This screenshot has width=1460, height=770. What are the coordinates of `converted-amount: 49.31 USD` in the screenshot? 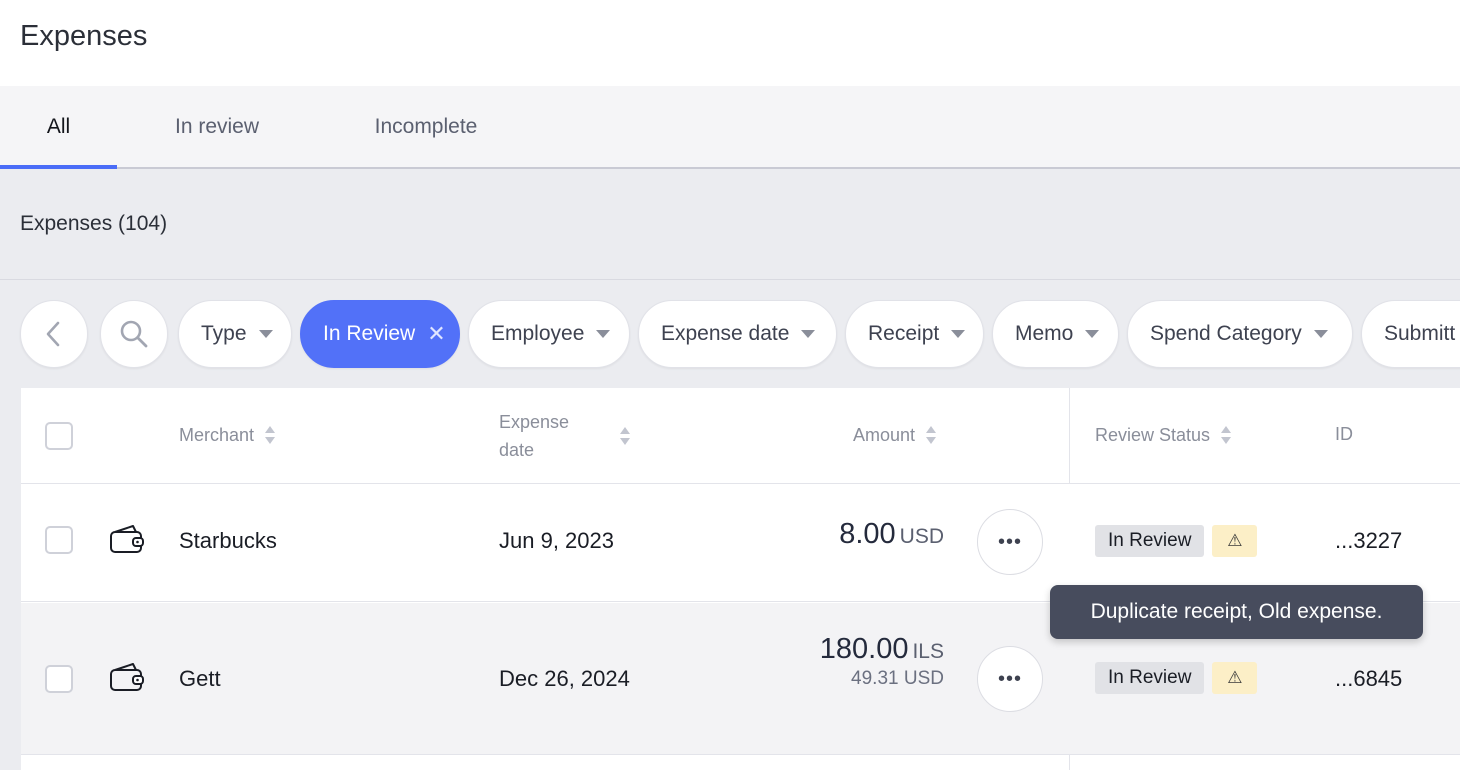 It's located at (897, 678).